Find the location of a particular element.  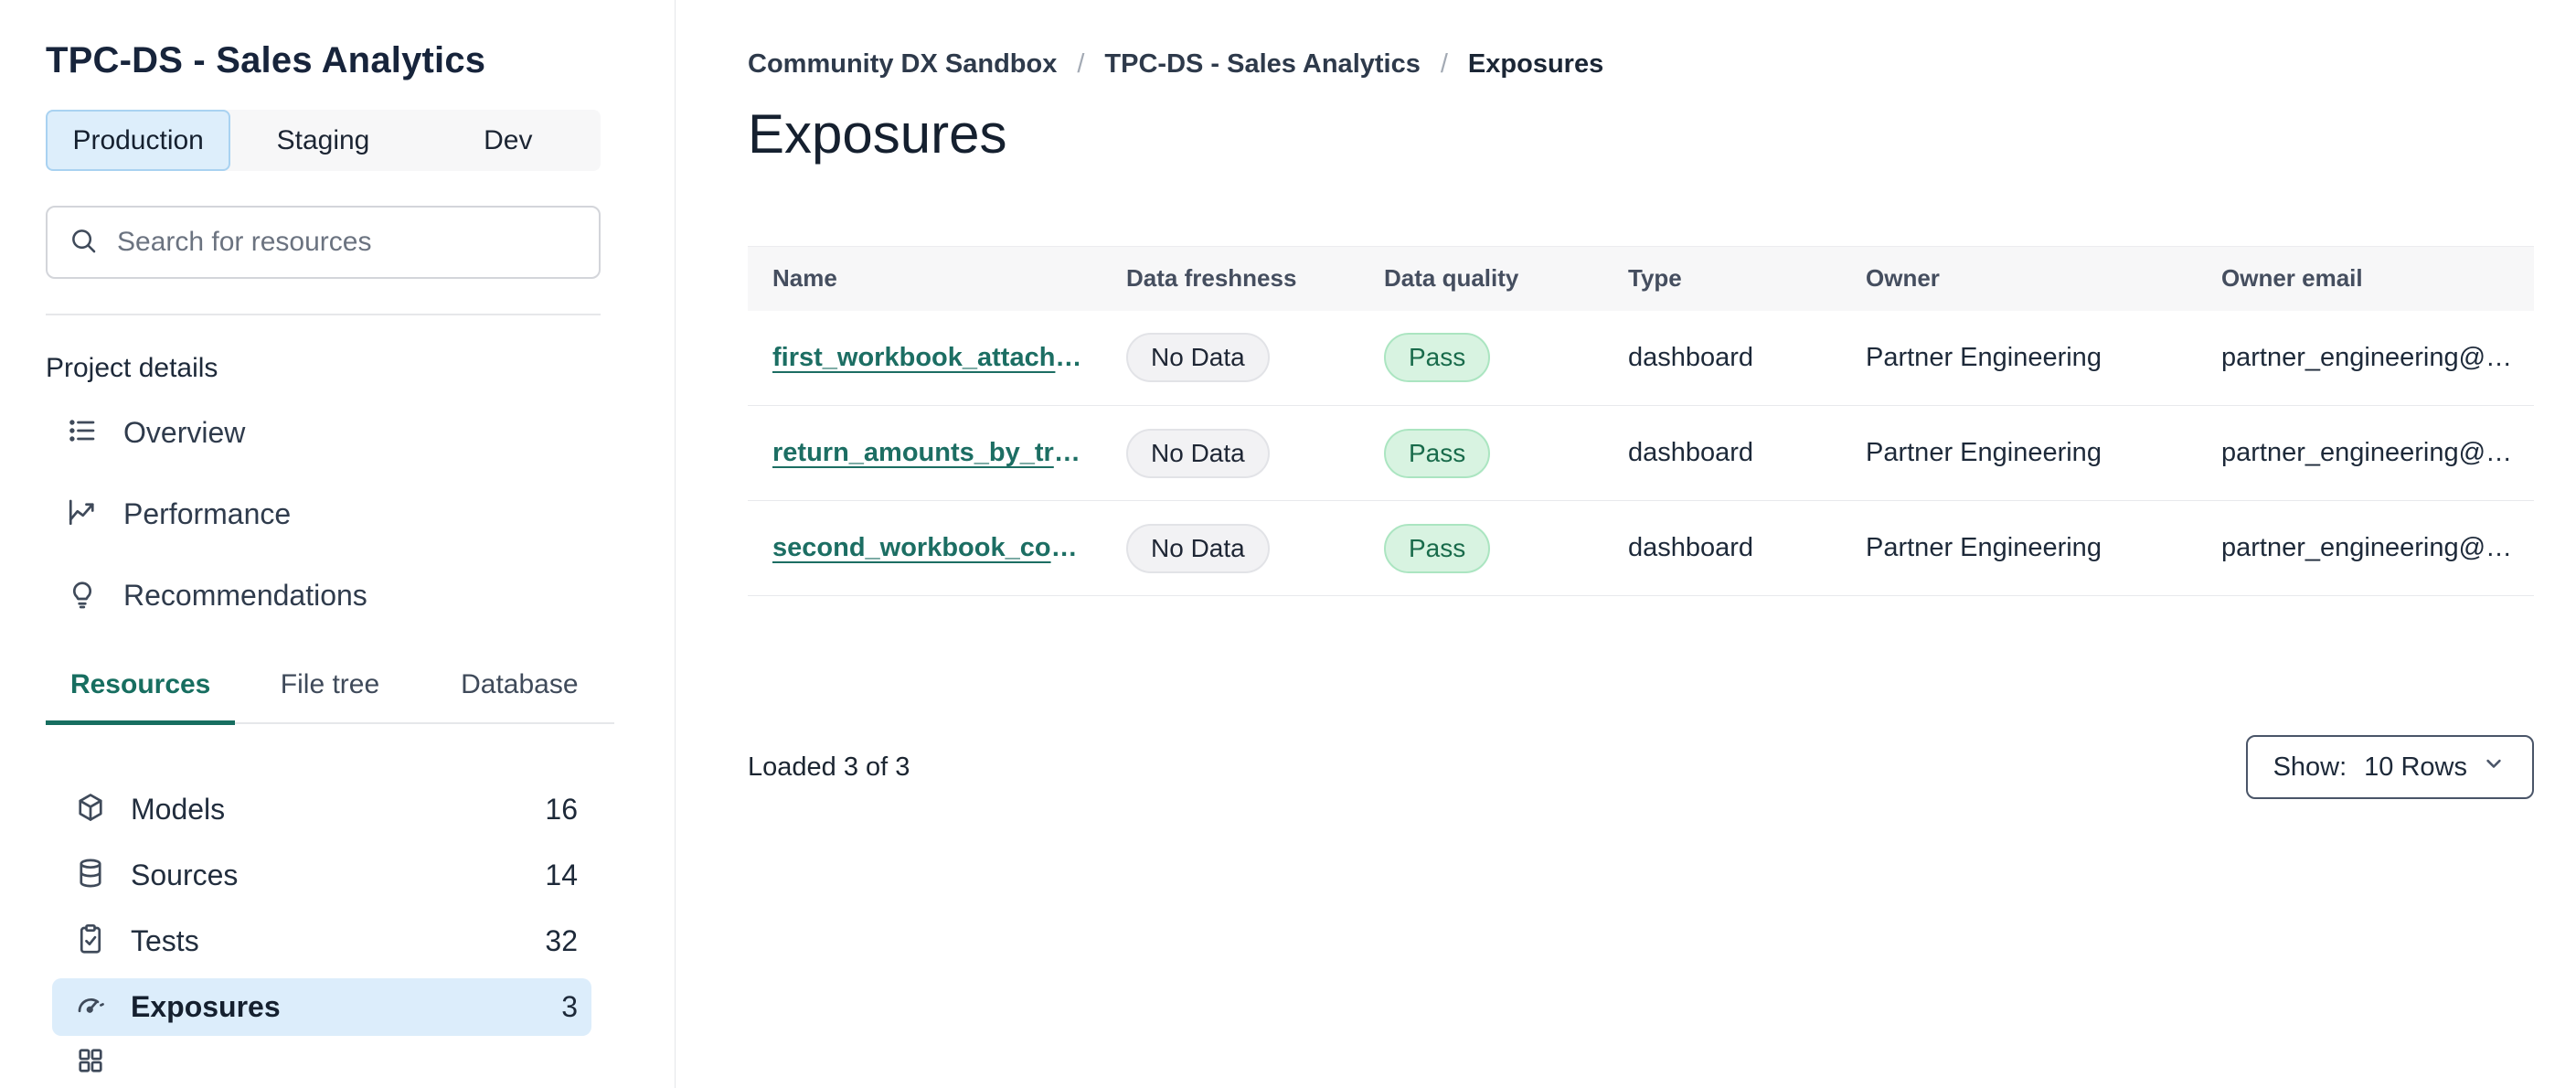

project-details-label: Project details is located at coordinates (132, 368).